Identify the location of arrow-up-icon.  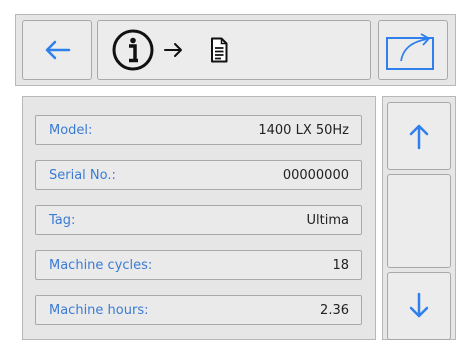
(419, 137).